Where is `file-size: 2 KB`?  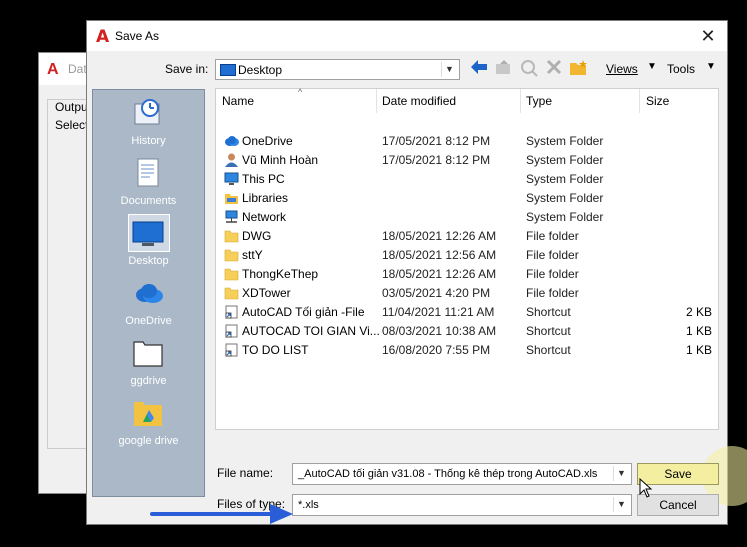 file-size: 2 KB is located at coordinates (698, 312).